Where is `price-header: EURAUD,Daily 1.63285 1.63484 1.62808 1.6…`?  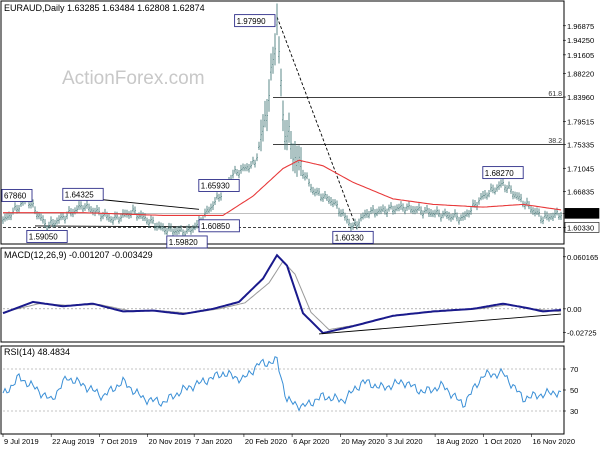
price-header: EURAUD,Daily 1.63285 1.63484 1.62808 1.6… is located at coordinates (104, 8).